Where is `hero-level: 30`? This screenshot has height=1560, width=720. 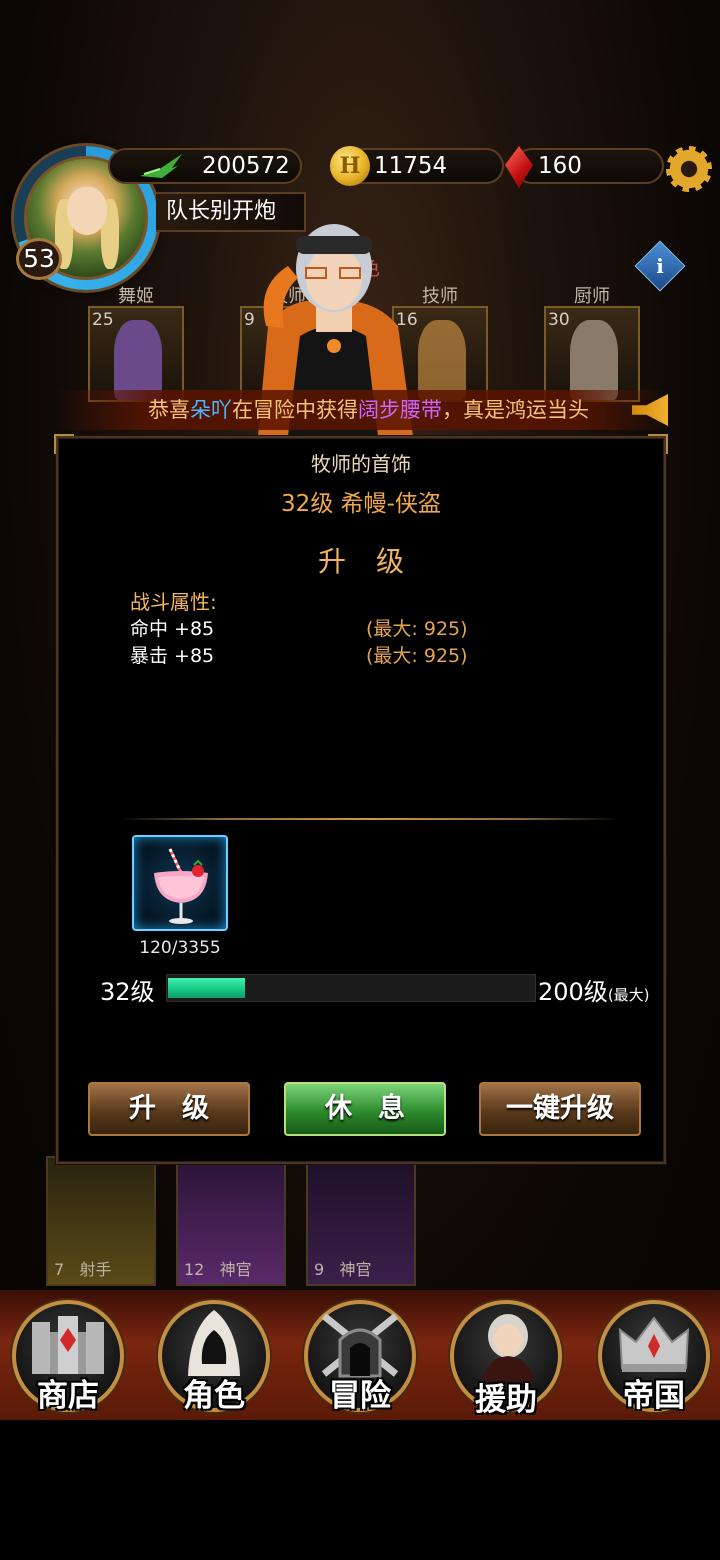 hero-level: 30 is located at coordinates (559, 320).